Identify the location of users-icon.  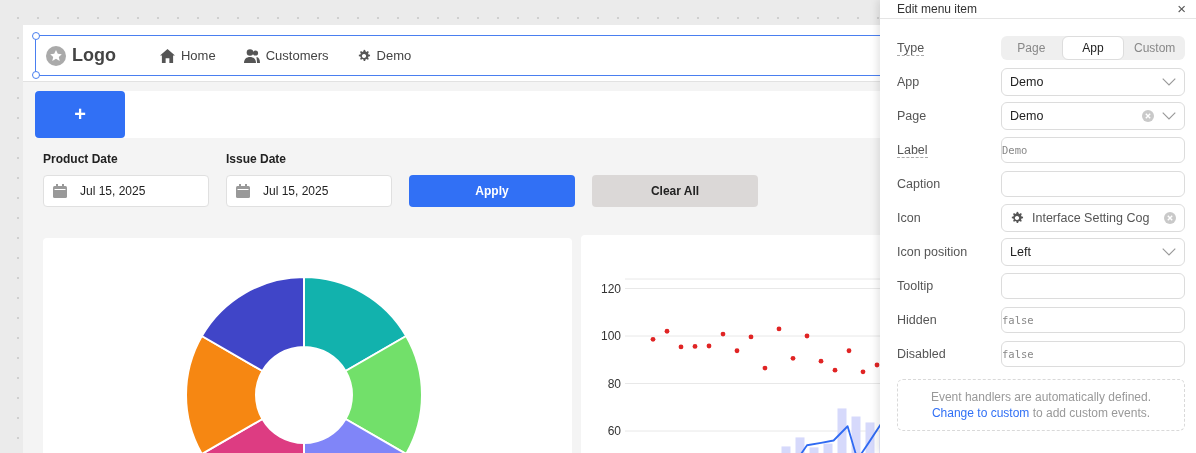
(251, 55).